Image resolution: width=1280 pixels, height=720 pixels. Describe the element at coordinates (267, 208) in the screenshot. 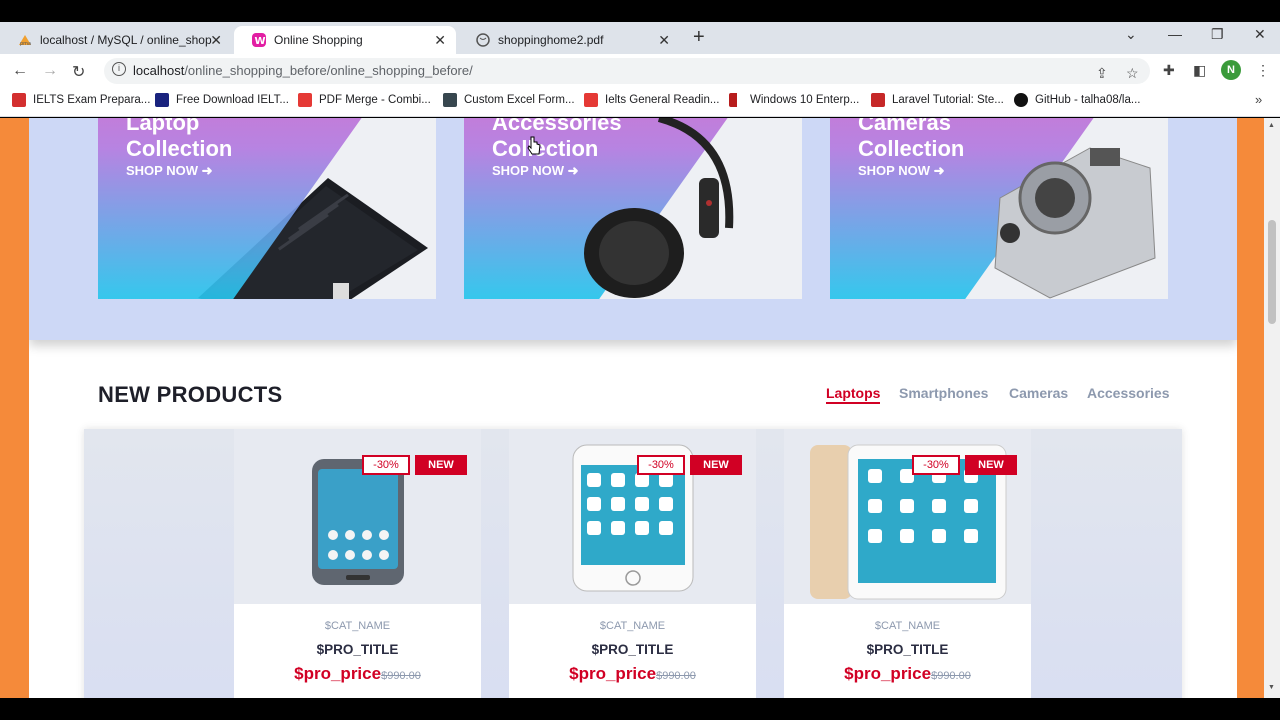

I see `collection-laptop: Laptop Collection SHOP NOW ➜` at that location.